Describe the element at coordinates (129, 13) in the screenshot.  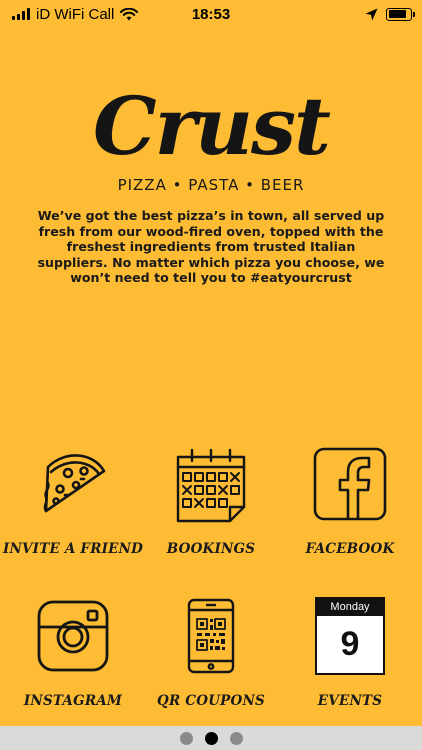
I see `wifi-icon` at that location.